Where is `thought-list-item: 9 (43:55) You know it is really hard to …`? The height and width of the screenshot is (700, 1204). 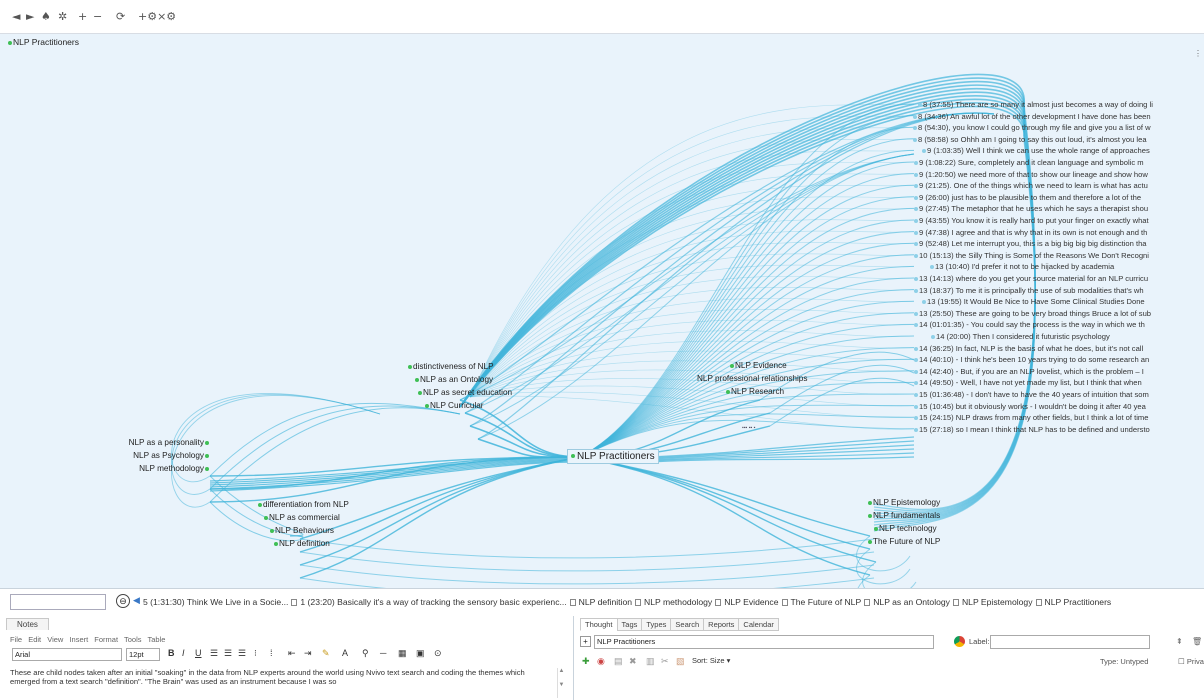
thought-list-item: 9 (43:55) You know it is really hard to … is located at coordinates (1031, 220).